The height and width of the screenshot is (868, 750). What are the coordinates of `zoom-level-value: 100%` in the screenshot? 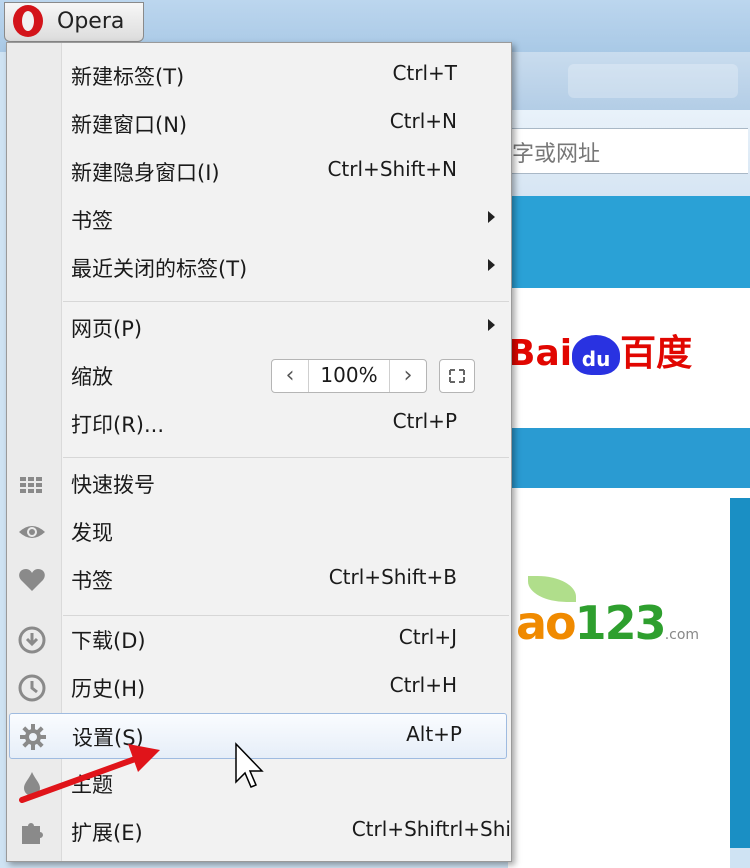 It's located at (349, 375).